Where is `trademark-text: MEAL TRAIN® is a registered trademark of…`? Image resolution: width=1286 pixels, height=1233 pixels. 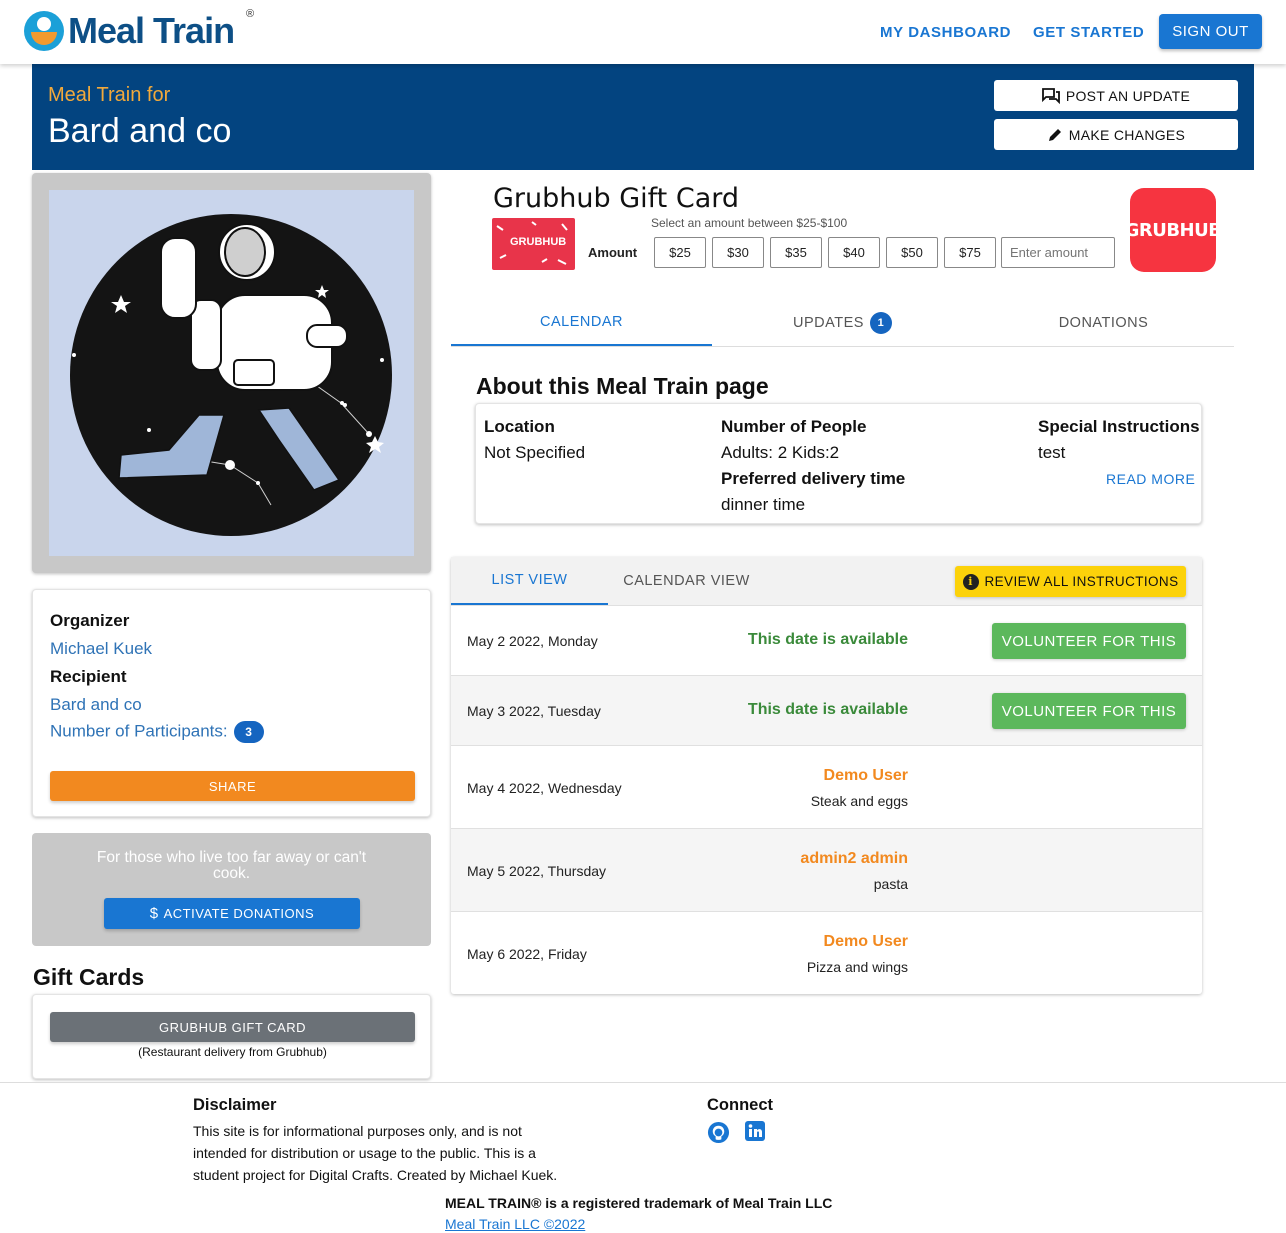 trademark-text: MEAL TRAIN® is a registered trademark of… is located at coordinates (639, 1203).